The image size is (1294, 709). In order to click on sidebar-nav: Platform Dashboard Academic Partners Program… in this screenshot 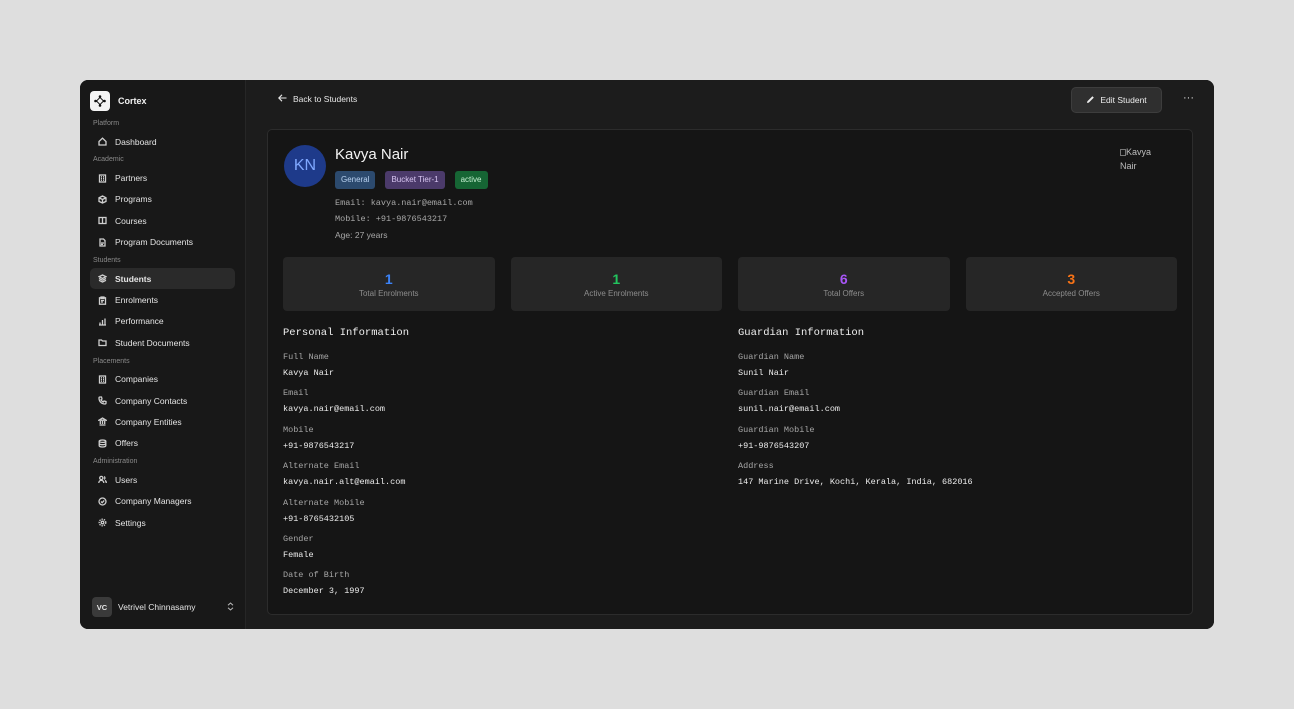, I will do `click(162, 325)`.